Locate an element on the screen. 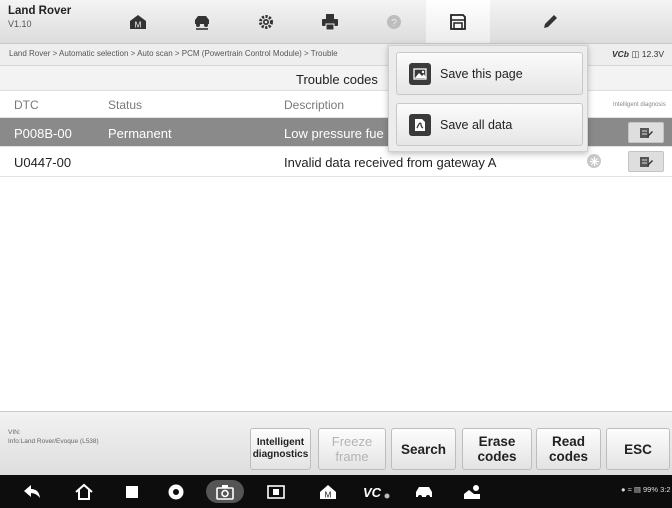  car-icon is located at coordinates (424, 492).